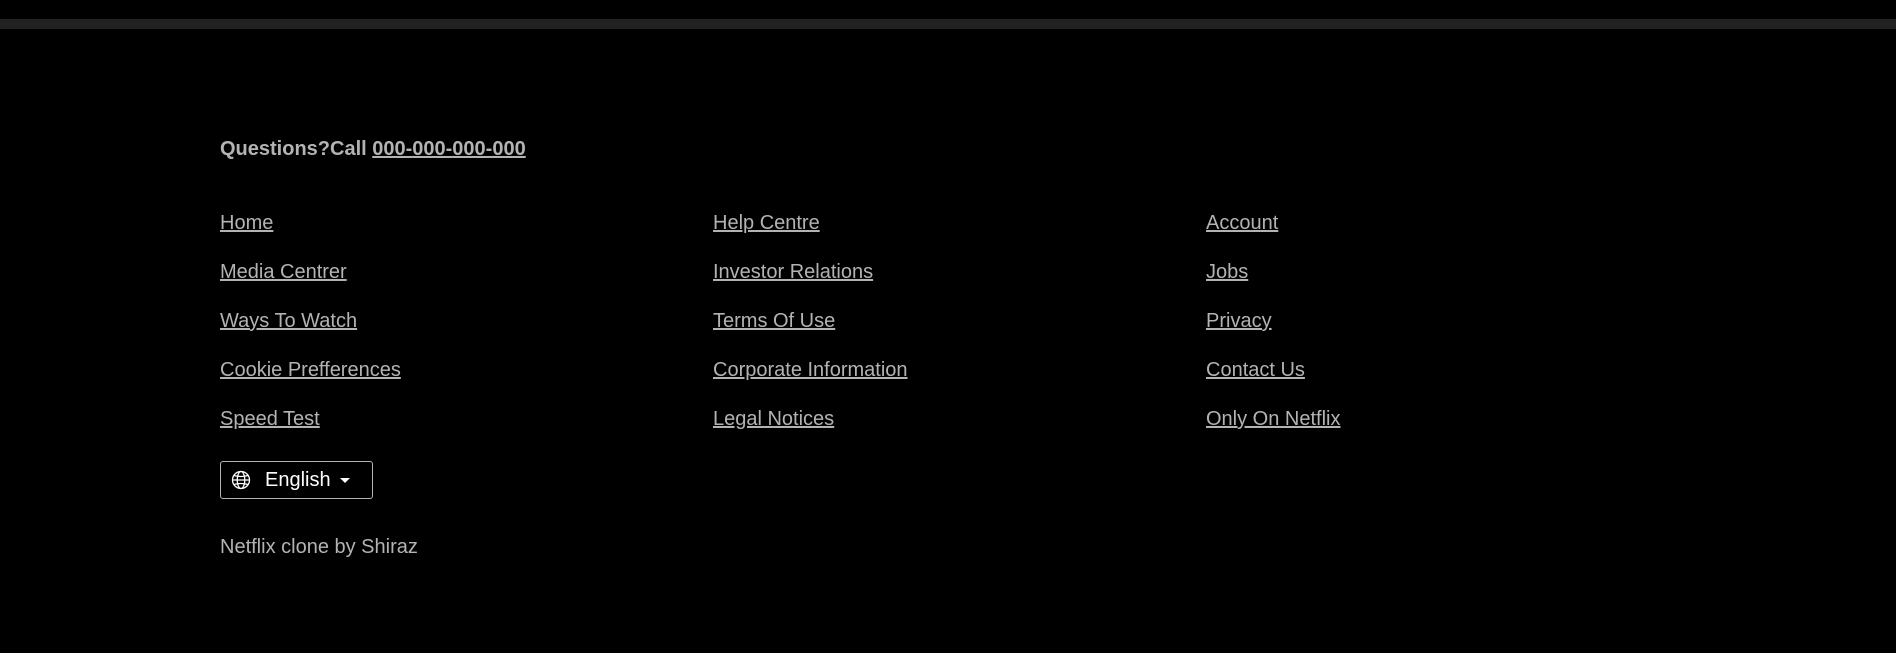 The image size is (1896, 653). What do you see at coordinates (1227, 284) in the screenshot?
I see `footer-link-jobs: Jobs` at bounding box center [1227, 284].